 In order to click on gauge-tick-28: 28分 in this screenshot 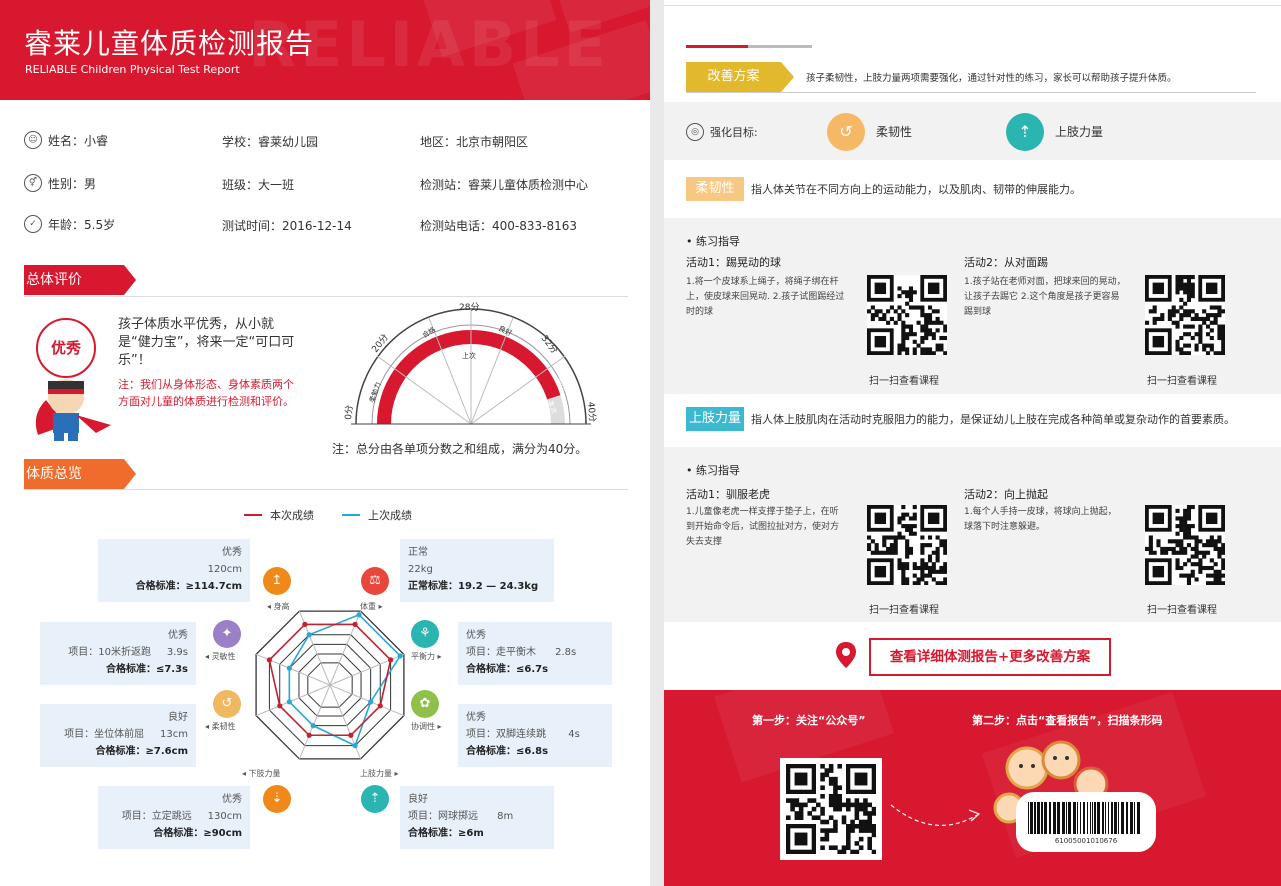, I will do `click(469, 307)`.